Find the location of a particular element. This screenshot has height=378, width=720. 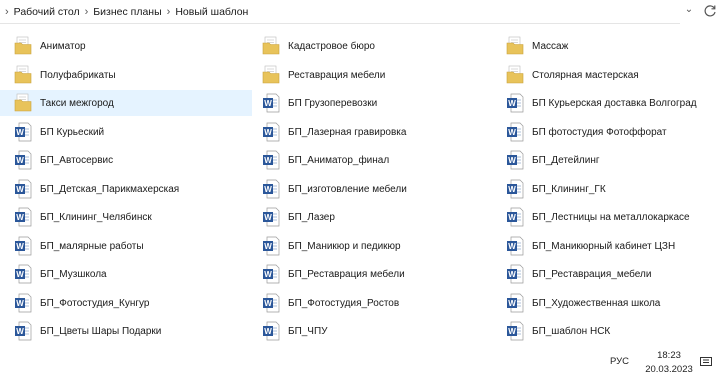

file-item: W БП_Реставрация_мебели is located at coordinates (606, 274).